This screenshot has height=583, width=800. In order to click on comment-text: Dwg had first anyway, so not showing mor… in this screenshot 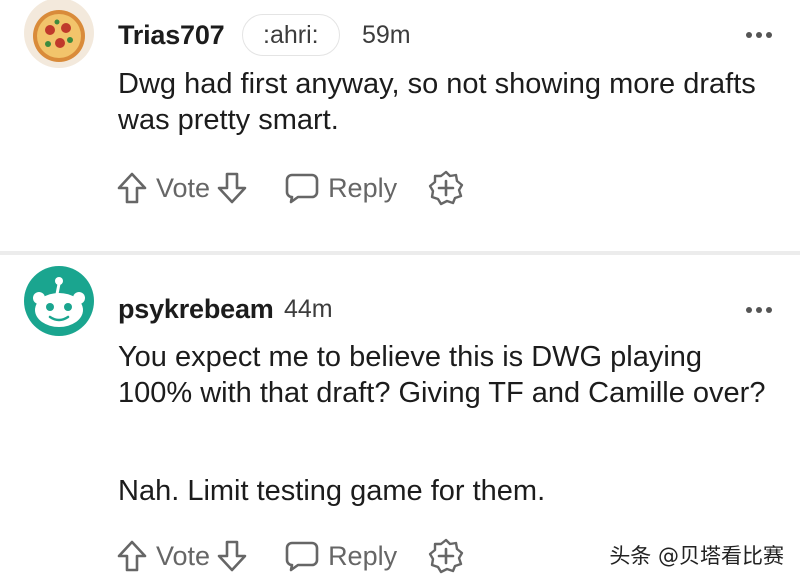, I will do `click(437, 102)`.